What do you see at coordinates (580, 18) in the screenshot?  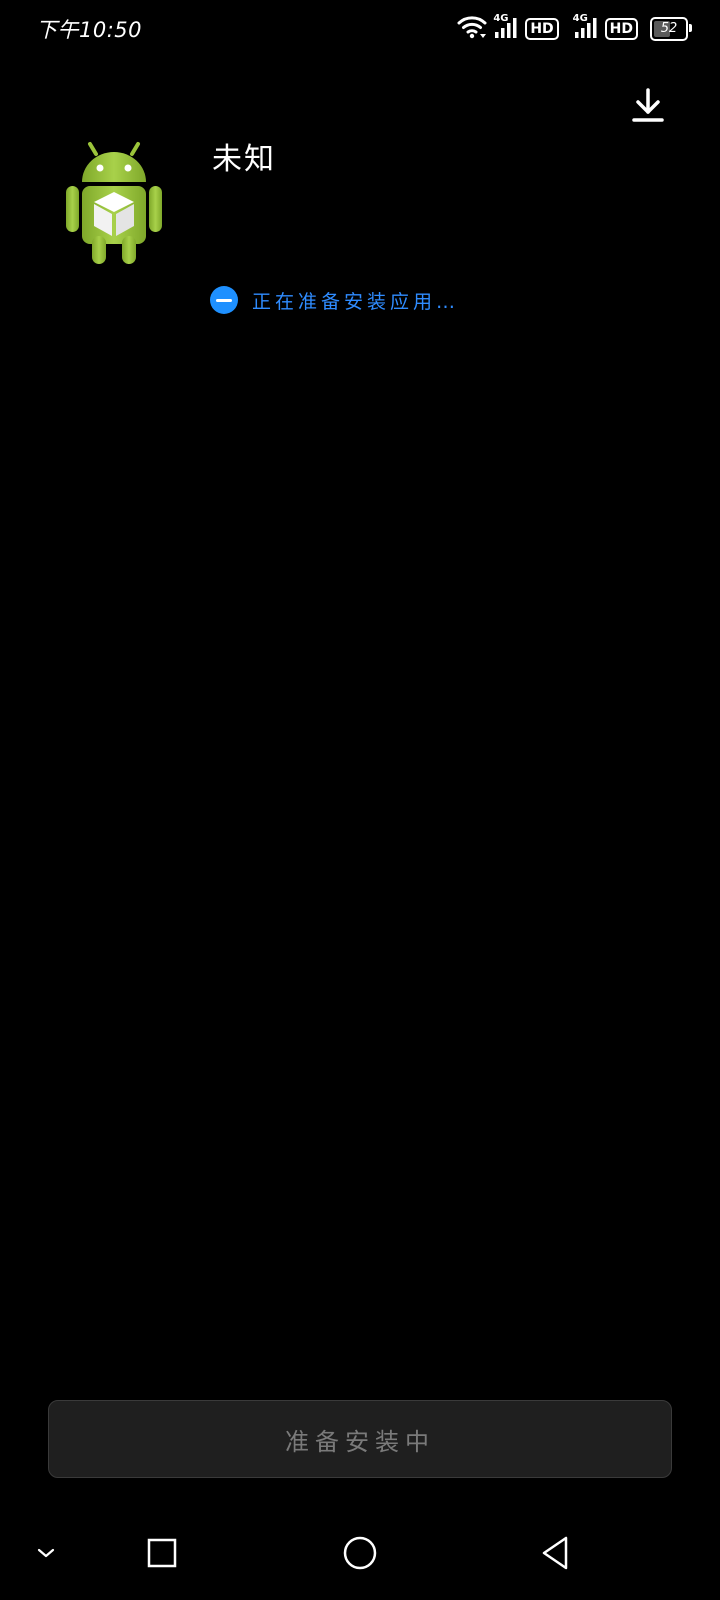 I see `sim2-network-label: 4G` at bounding box center [580, 18].